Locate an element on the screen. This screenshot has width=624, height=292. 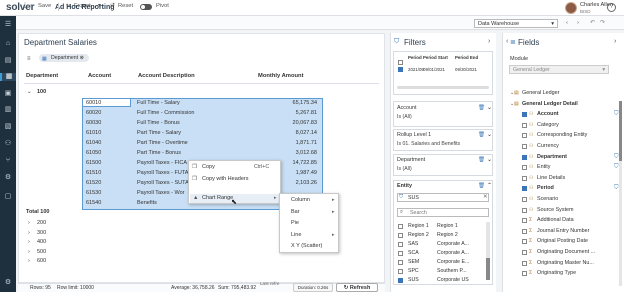
entity-search-input: Search is located at coordinates (443, 212).